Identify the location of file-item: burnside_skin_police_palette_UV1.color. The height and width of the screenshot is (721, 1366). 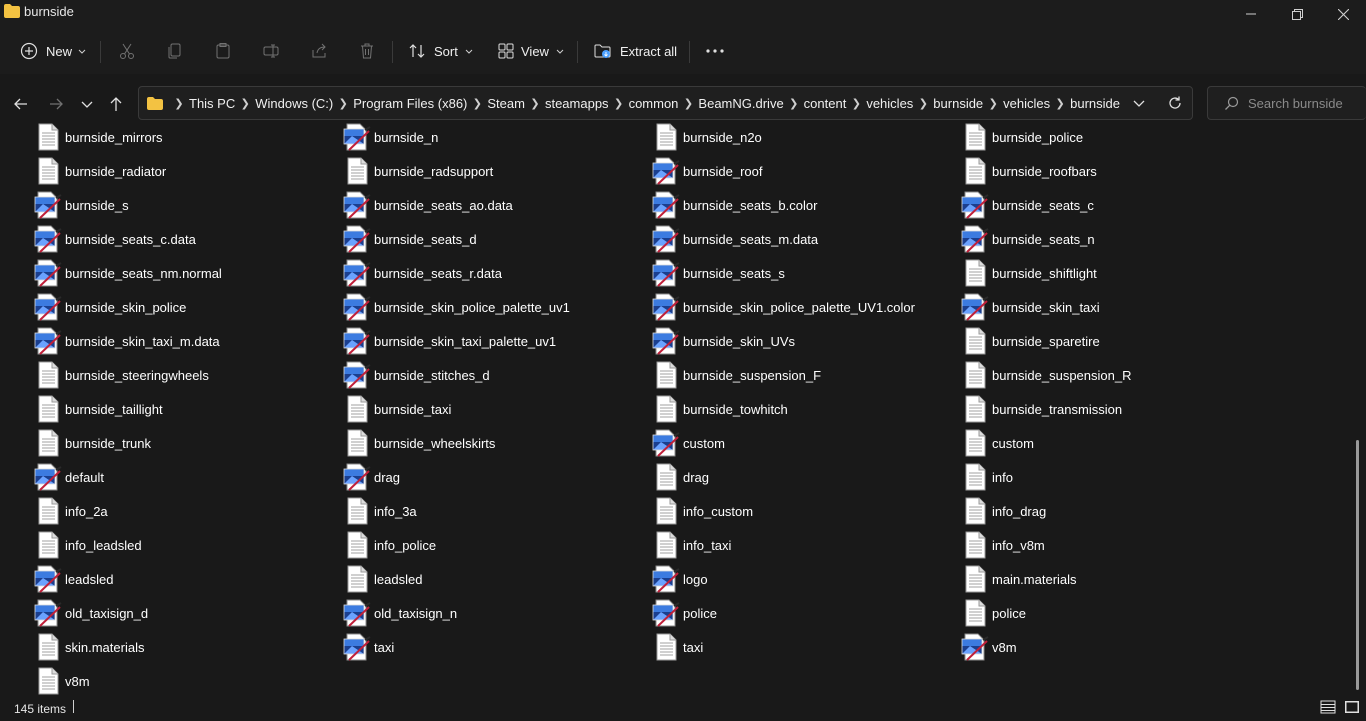
(802, 307).